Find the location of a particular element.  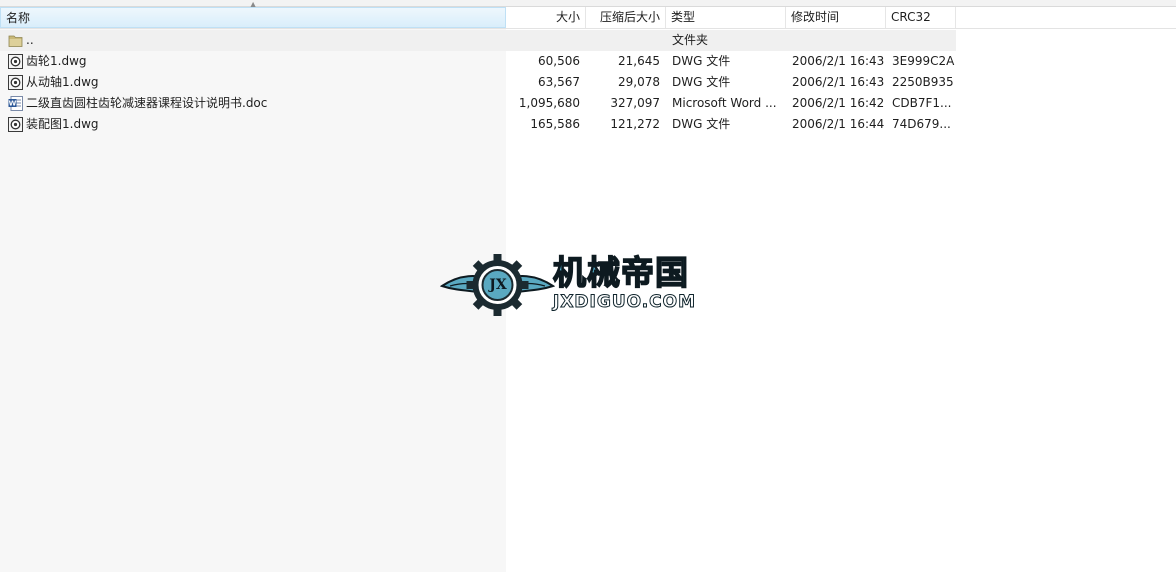

file-name-cell: 齿轮1.dwg is located at coordinates (256, 61).